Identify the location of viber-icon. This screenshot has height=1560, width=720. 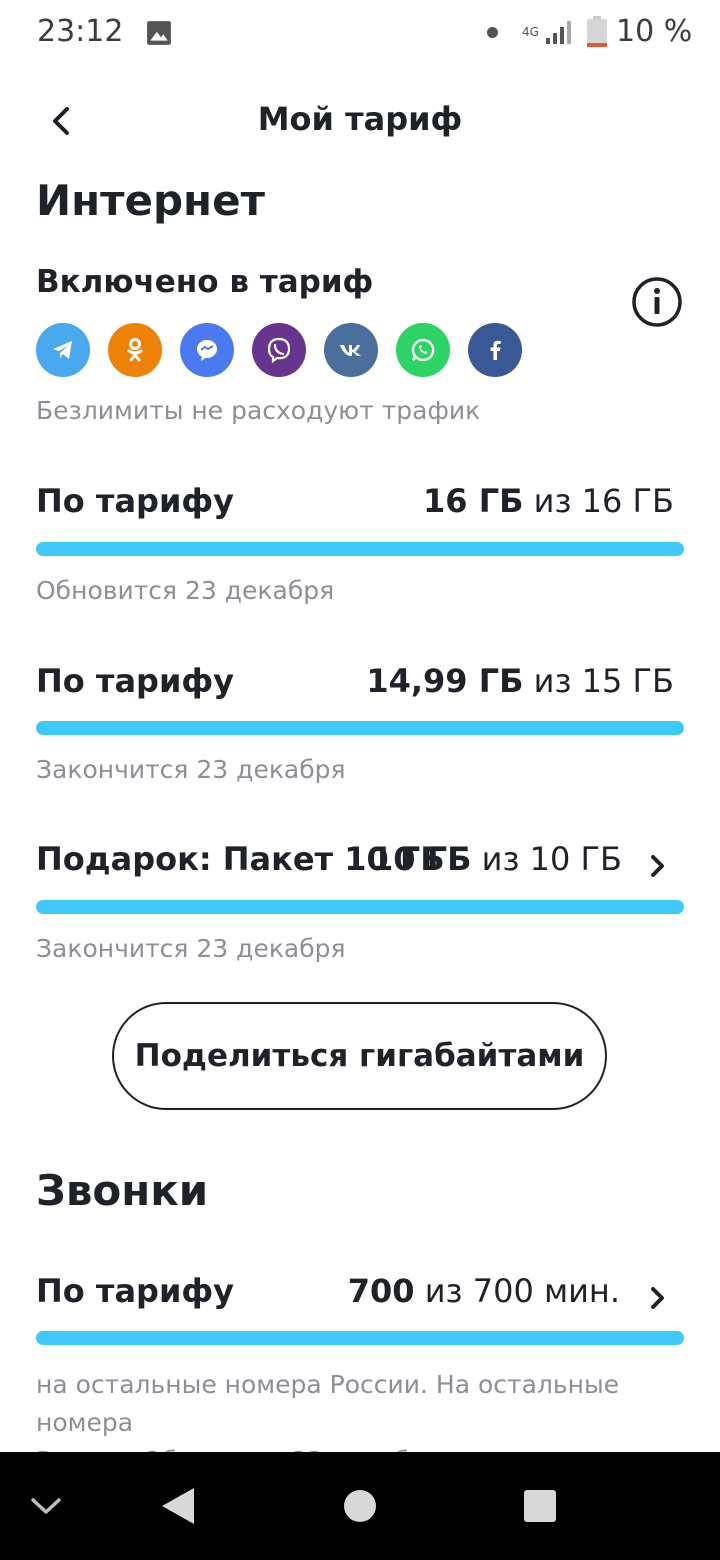
(279, 350).